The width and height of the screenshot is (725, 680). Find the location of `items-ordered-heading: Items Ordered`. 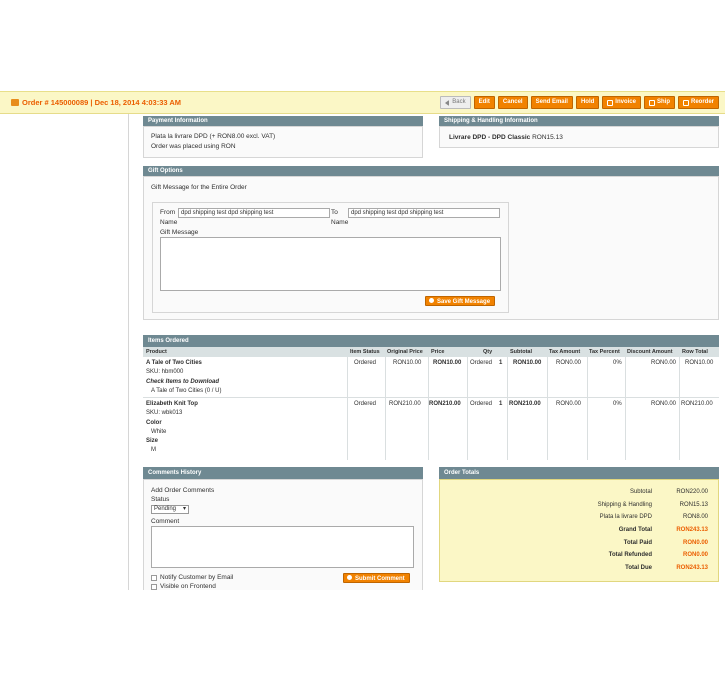

items-ordered-heading: Items Ordered is located at coordinates (431, 341).